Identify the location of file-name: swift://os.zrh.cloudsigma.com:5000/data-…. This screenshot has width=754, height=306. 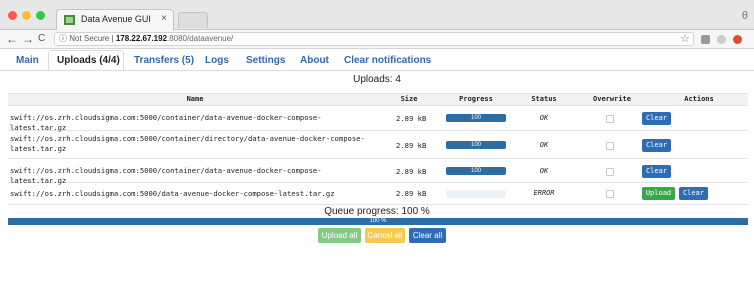
(172, 193).